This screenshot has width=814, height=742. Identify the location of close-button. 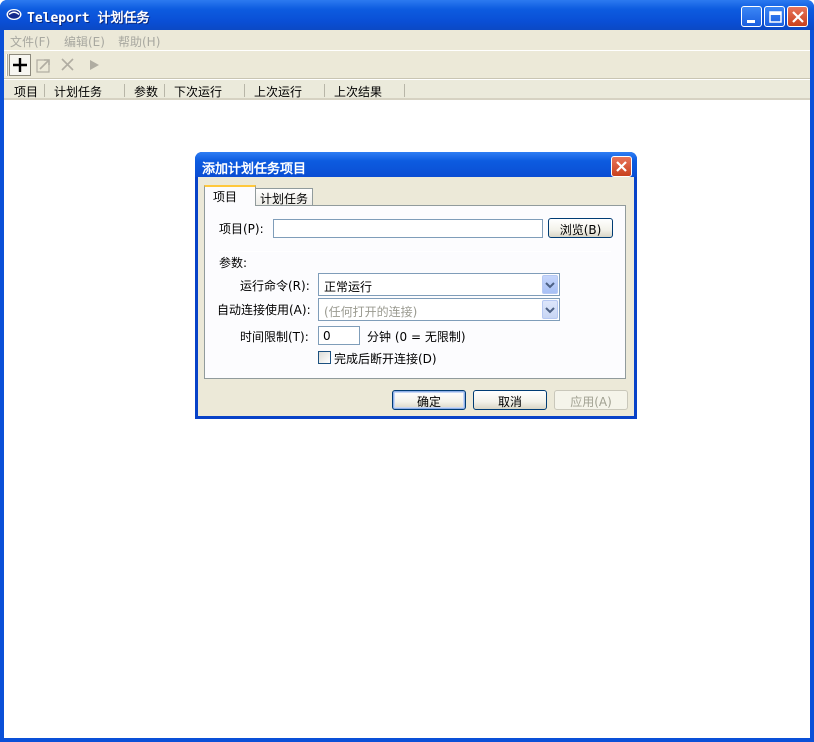
(797, 16).